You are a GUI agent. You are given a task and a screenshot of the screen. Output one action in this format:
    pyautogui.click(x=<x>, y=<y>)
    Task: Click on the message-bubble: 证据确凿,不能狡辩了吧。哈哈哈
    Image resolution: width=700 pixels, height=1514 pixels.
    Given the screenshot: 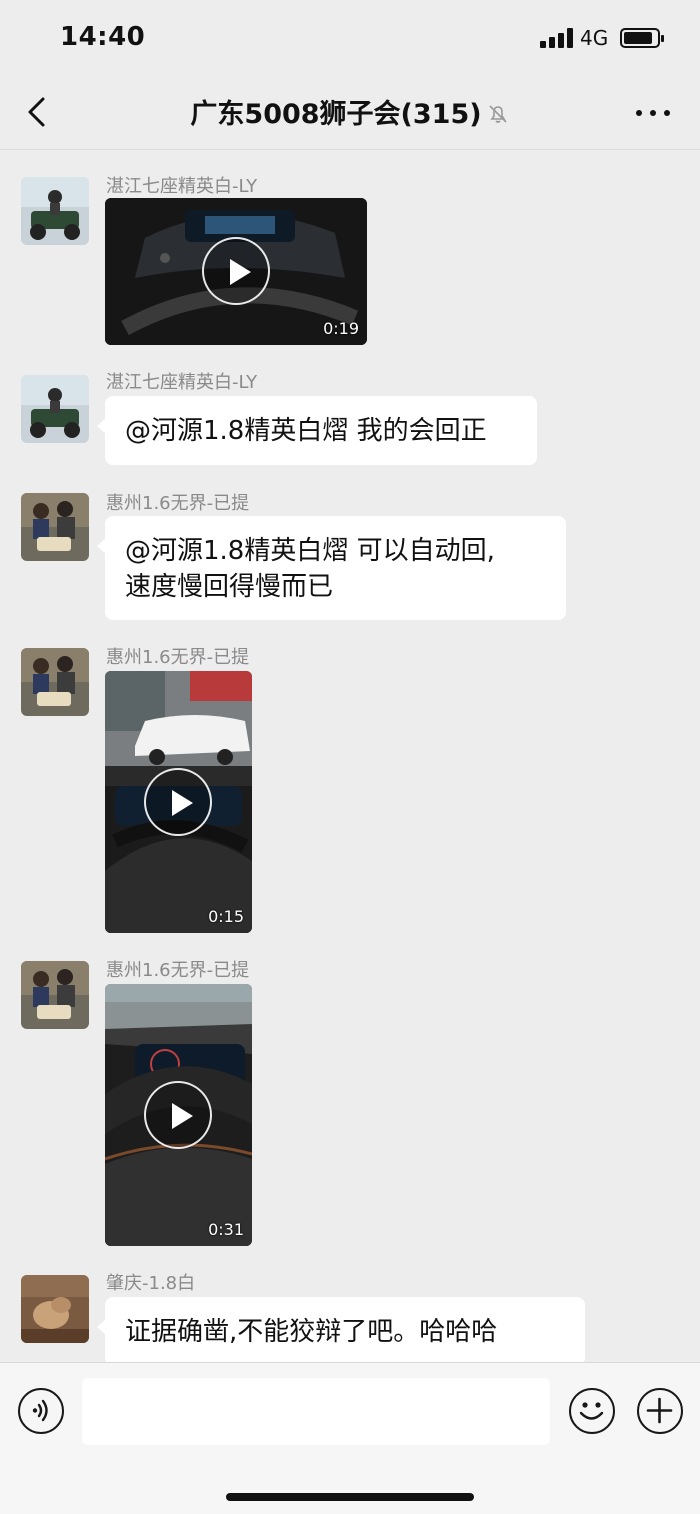 What is the action you would take?
    pyautogui.click(x=341, y=1331)
    